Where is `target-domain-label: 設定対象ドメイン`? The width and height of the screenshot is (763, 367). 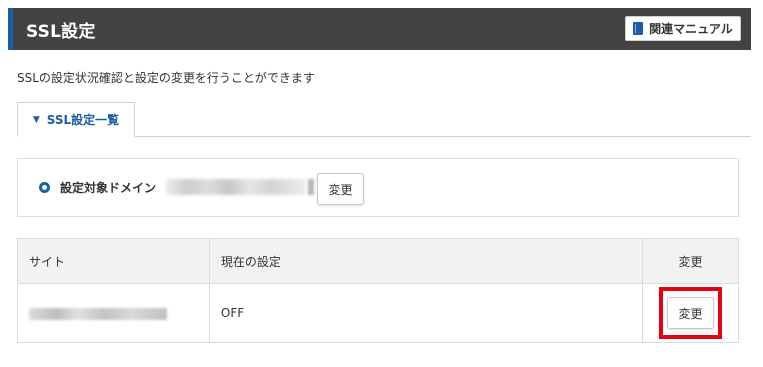
target-domain-label: 設定対象ドメイン is located at coordinates (108, 188).